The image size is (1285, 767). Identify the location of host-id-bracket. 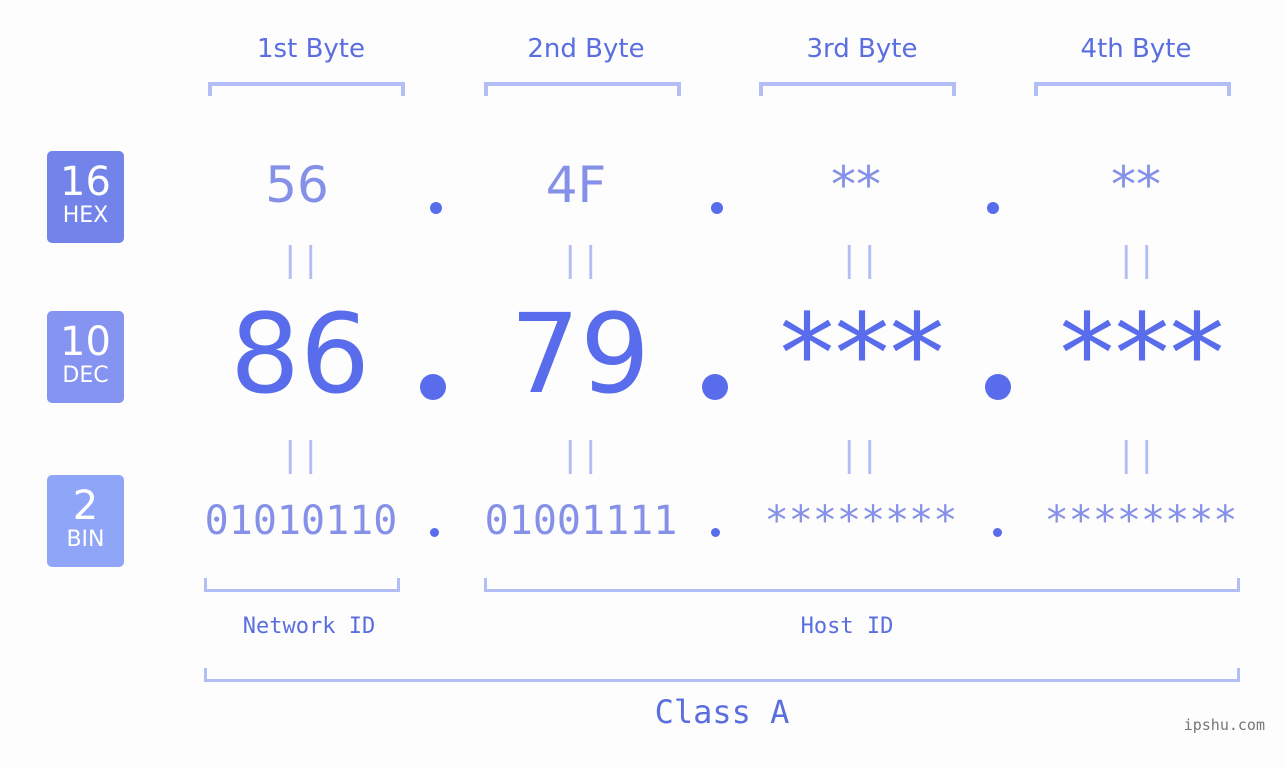
(862, 585).